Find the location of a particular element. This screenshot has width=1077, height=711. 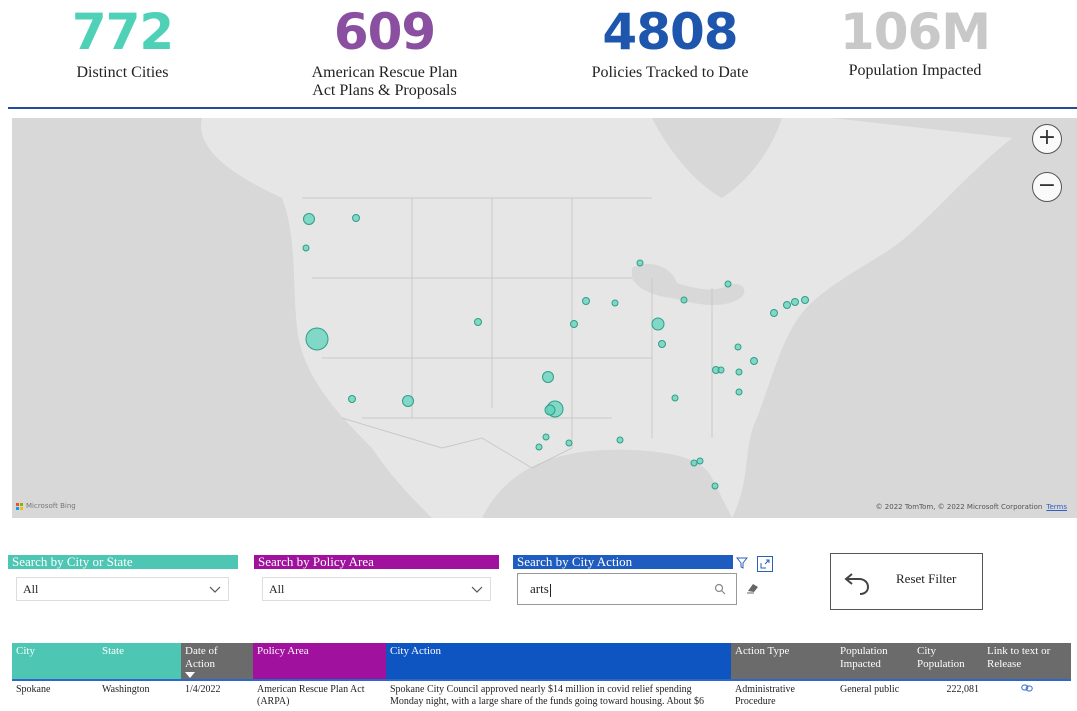

bing-logo-text: Microsoft Bing is located at coordinates (51, 506).